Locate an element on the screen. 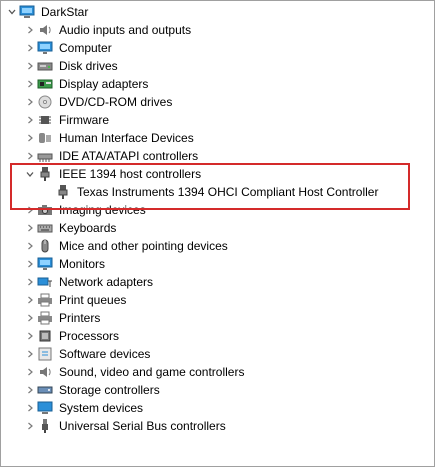  tree-item: Human Interface Devices is located at coordinates (108, 138).